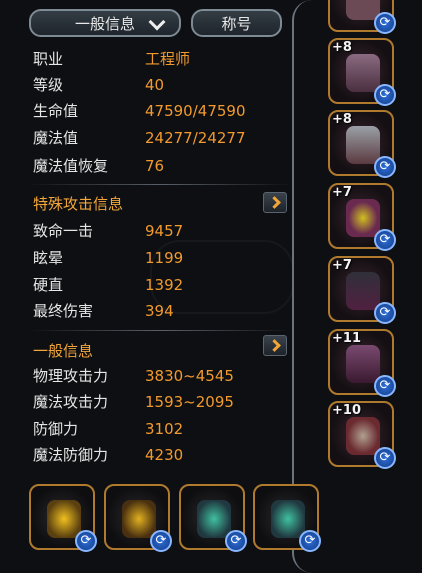  I want to click on equipment-slot-2: +8 ⟳, so click(362, 144).